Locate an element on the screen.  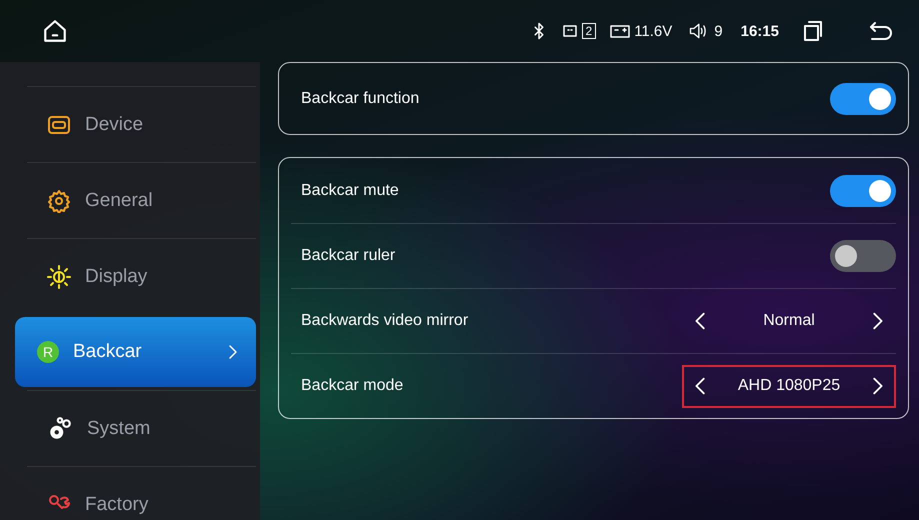
sidebar-item: R Backcar is located at coordinates (135, 352).